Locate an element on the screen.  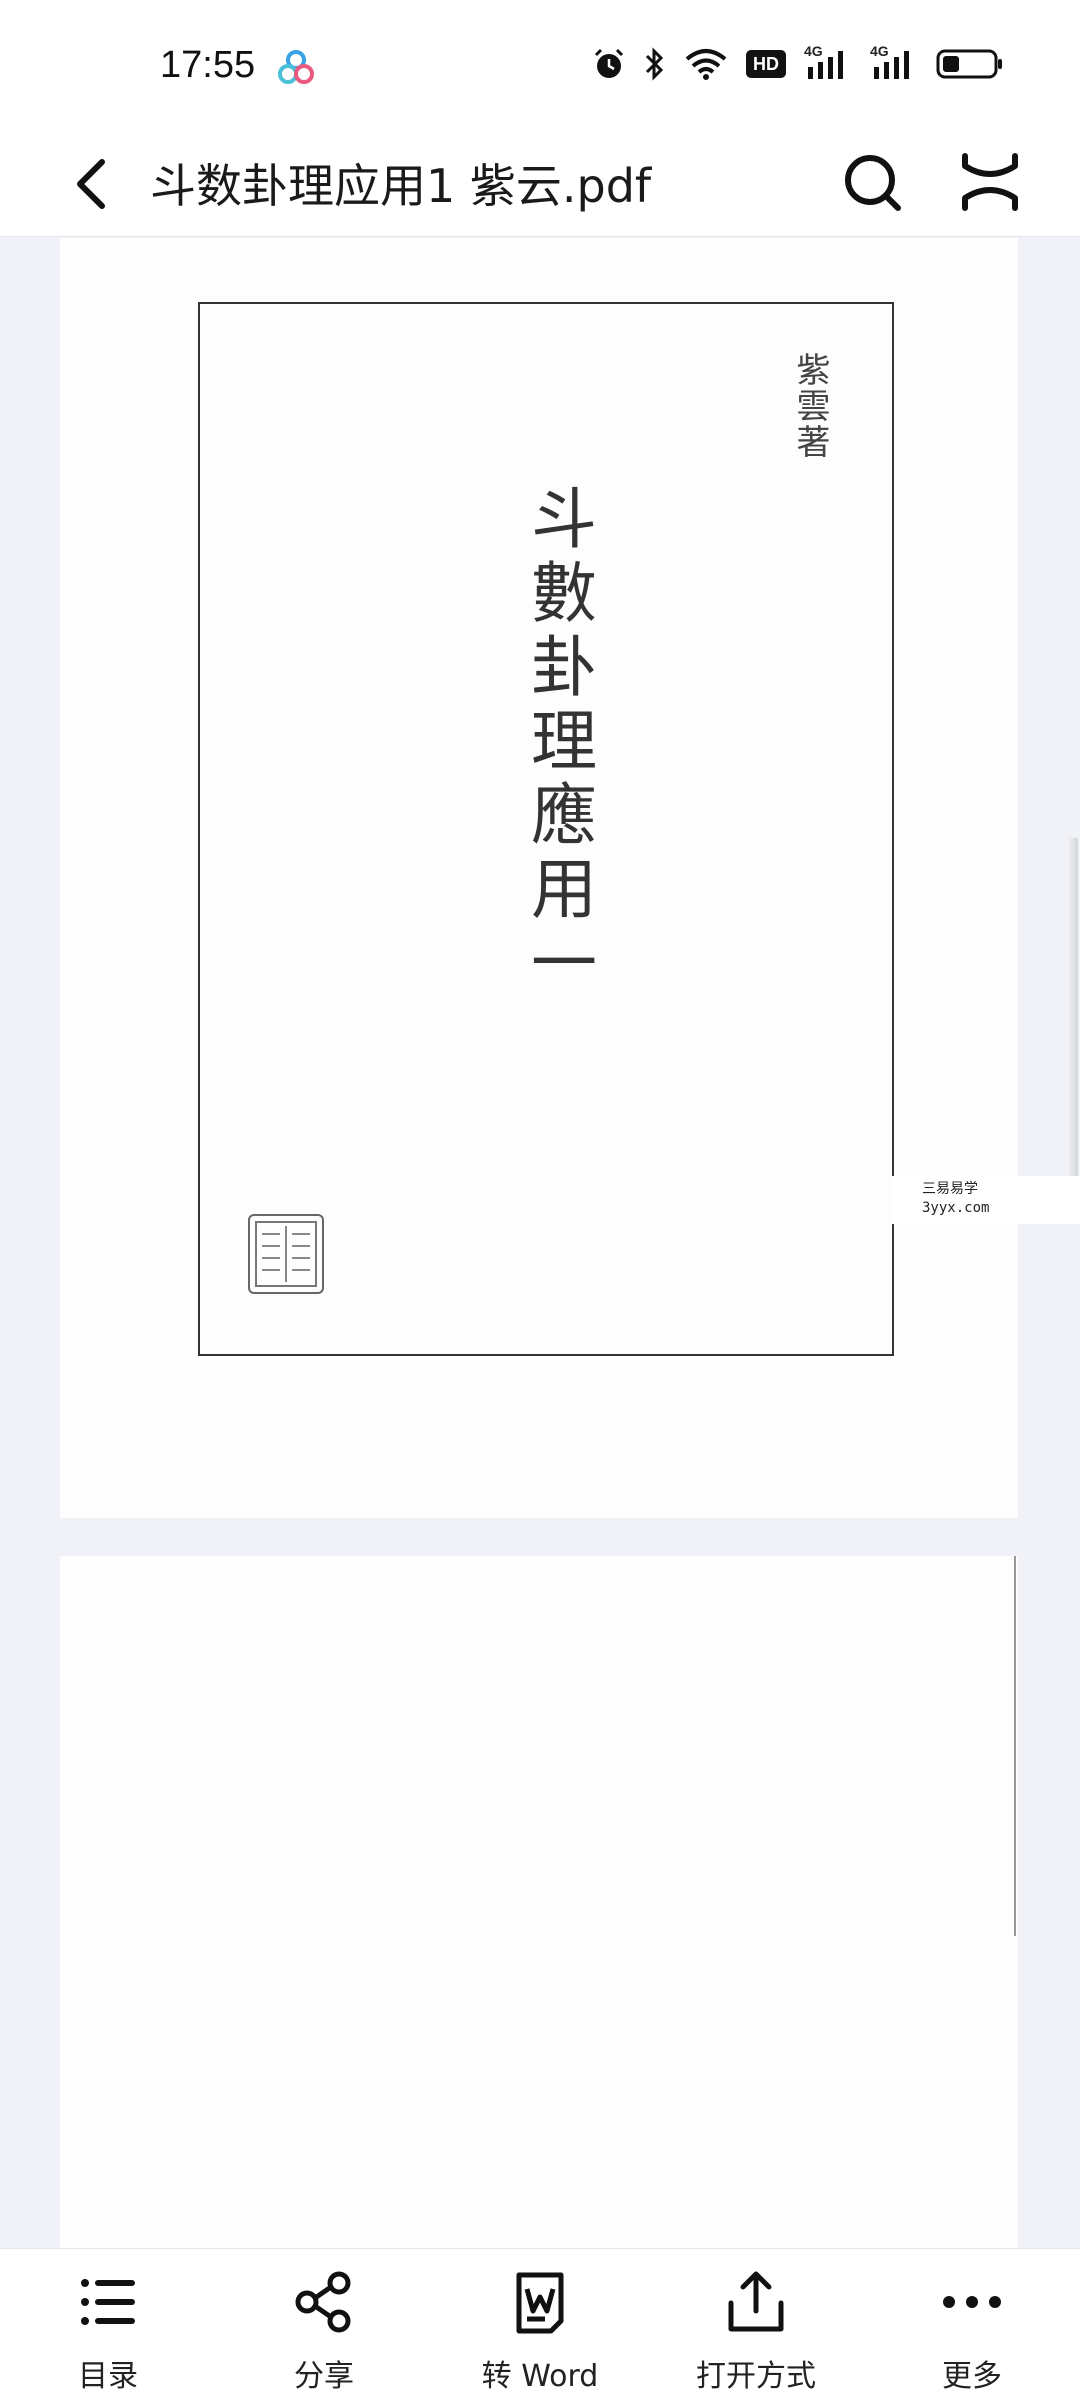
document-header: 斗数卦理应用1 紫云.pdf is located at coordinates (540, 183).